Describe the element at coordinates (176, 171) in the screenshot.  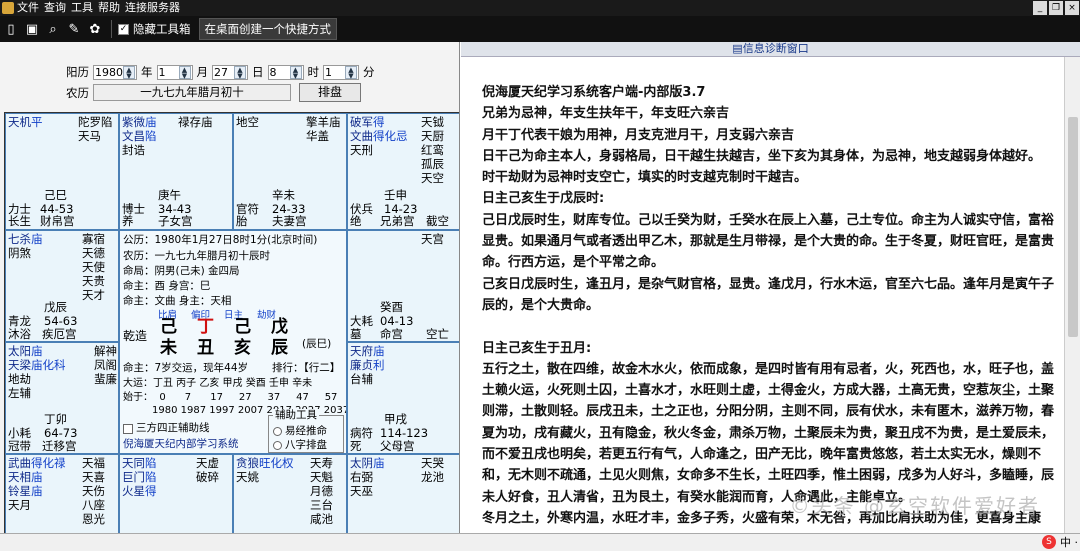
I see `palace-wu: 紫微庙 文昌陷 封诰 禄存庙 庚午 34-43 博士 养 子女宫` at that location.